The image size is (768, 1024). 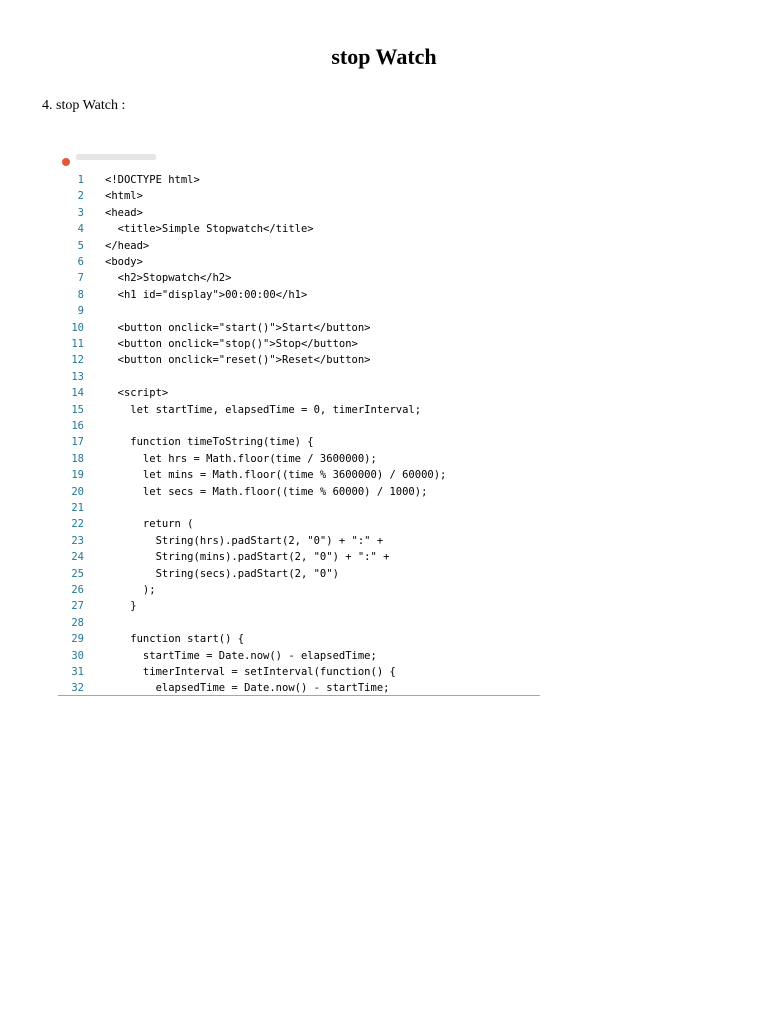 I want to click on code-text: String(hrs).padStart(2, "0") + ":" +, so click(x=244, y=540).